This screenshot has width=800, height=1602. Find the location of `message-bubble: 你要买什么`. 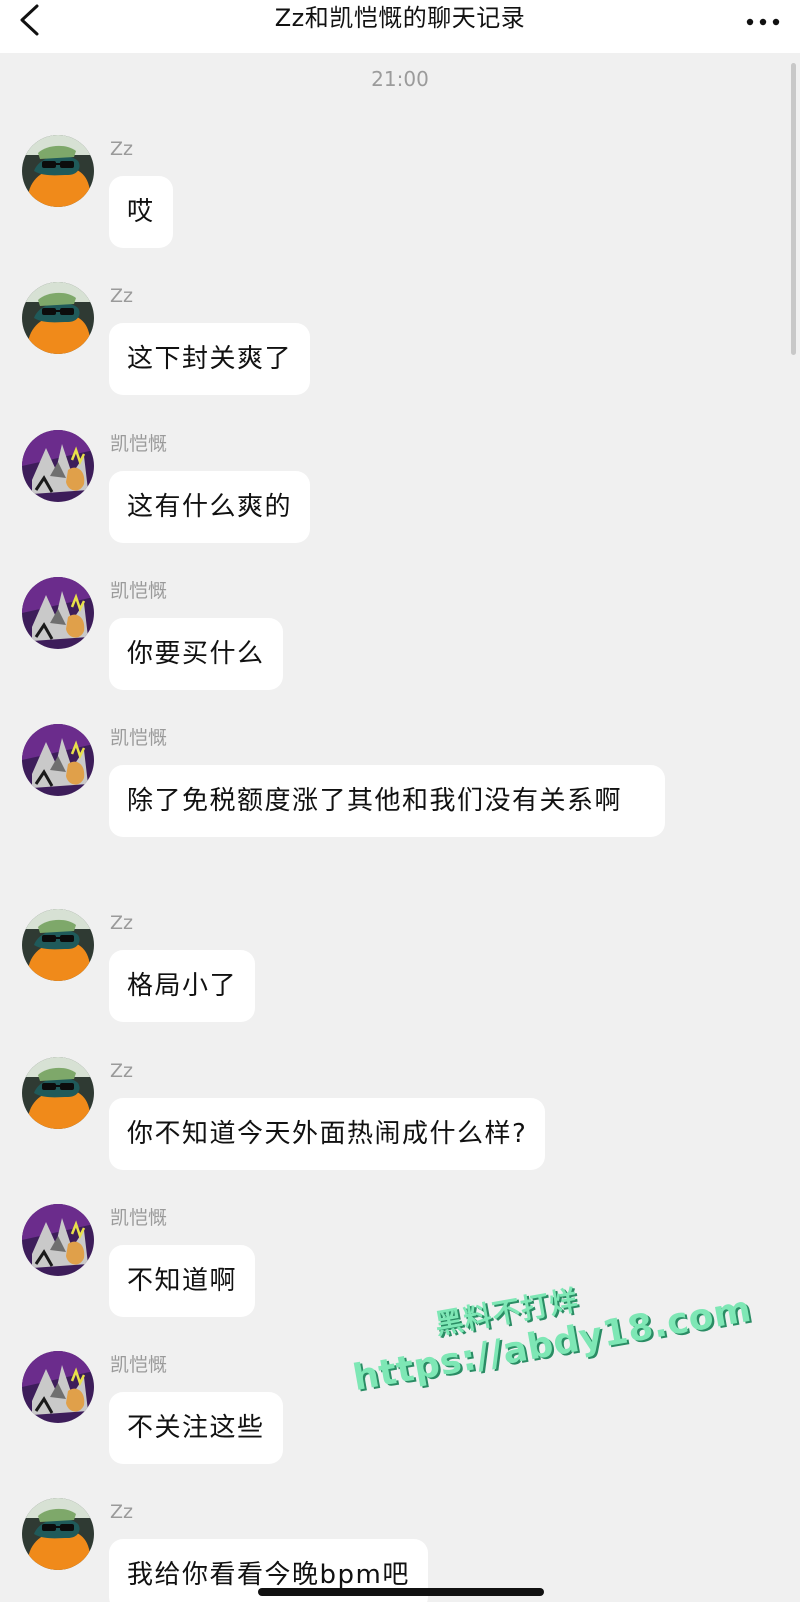

message-bubble: 你要买什么 is located at coordinates (196, 654).